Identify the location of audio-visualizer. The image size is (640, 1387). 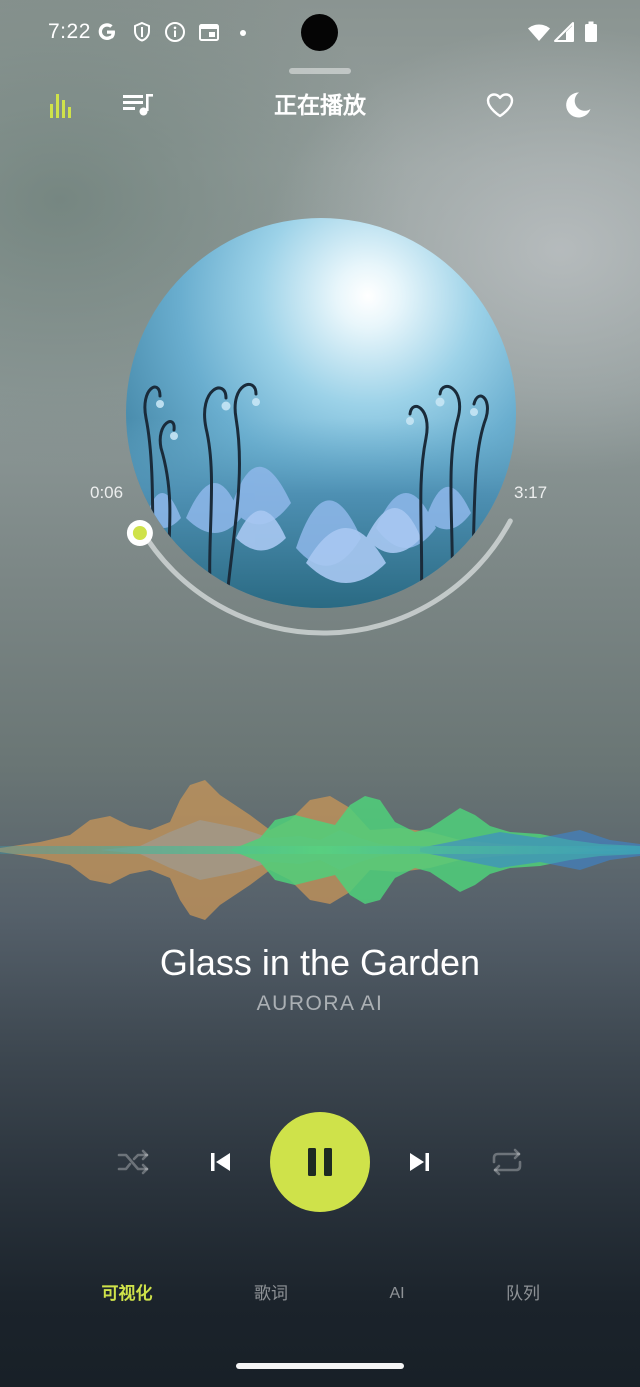
(320, 850).